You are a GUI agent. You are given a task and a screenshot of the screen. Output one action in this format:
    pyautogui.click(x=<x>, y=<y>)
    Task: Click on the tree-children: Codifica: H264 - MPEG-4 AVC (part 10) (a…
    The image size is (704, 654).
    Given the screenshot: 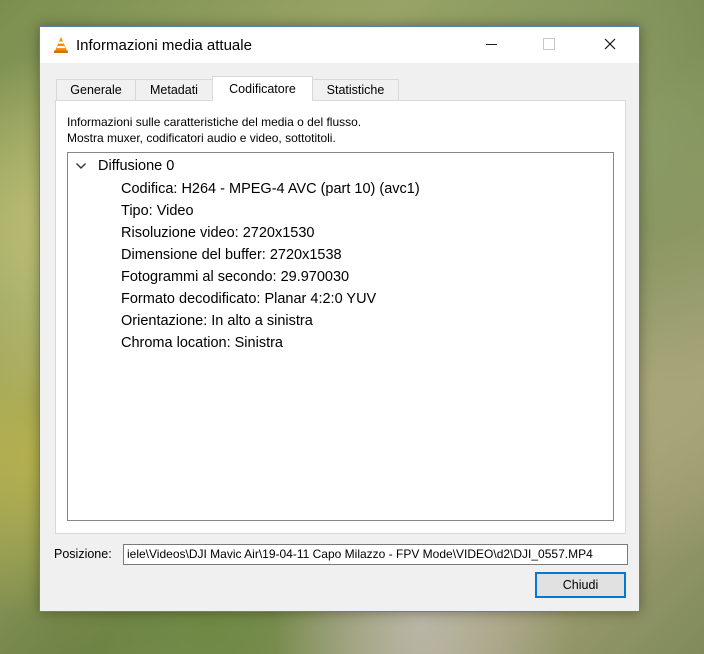 What is the action you would take?
    pyautogui.click(x=270, y=266)
    